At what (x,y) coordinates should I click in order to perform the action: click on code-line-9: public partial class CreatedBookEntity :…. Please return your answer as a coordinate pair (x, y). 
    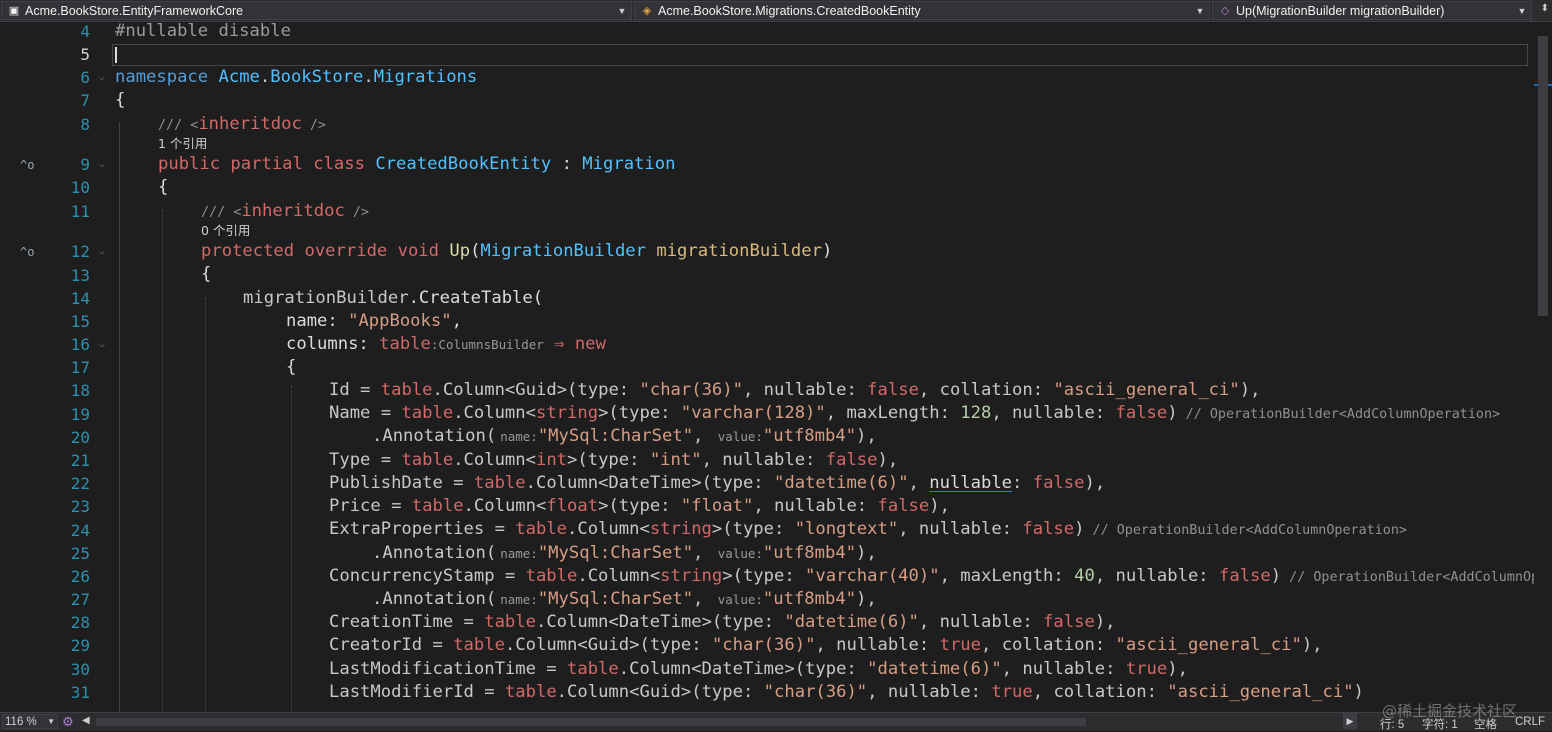
    Looking at the image, I should click on (416, 164).